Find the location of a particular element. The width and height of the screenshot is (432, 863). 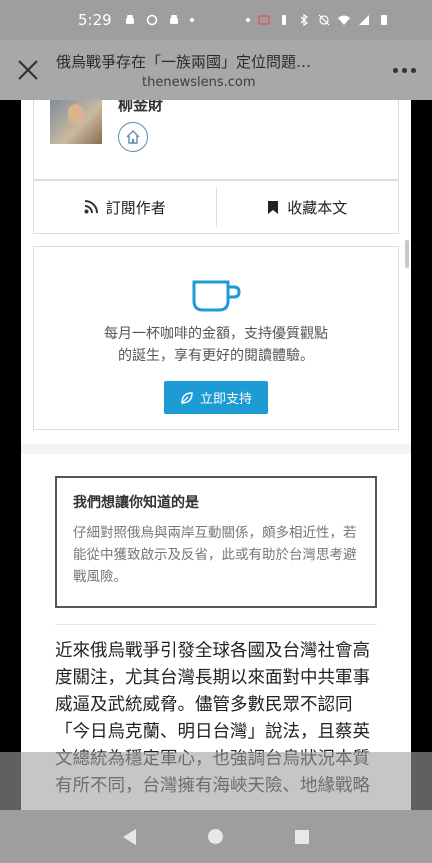

vibrate-icon is located at coordinates (284, 20).